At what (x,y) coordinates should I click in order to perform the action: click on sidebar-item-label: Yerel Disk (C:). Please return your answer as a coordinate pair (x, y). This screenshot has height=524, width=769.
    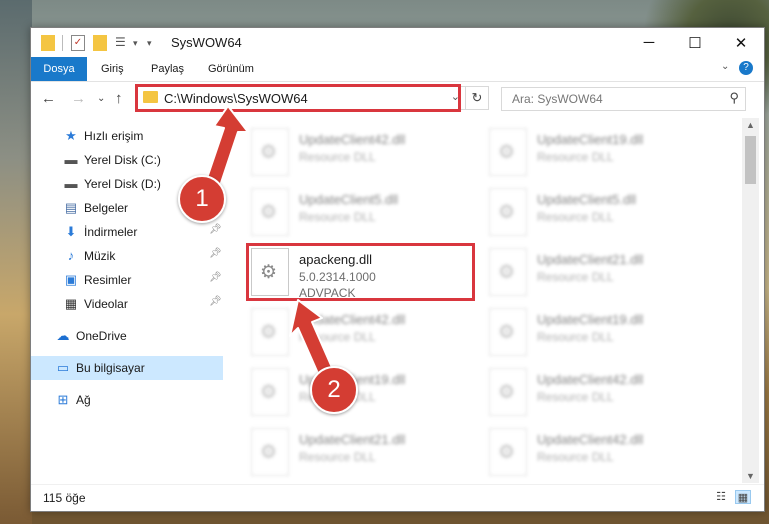
    Looking at the image, I should click on (122, 160).